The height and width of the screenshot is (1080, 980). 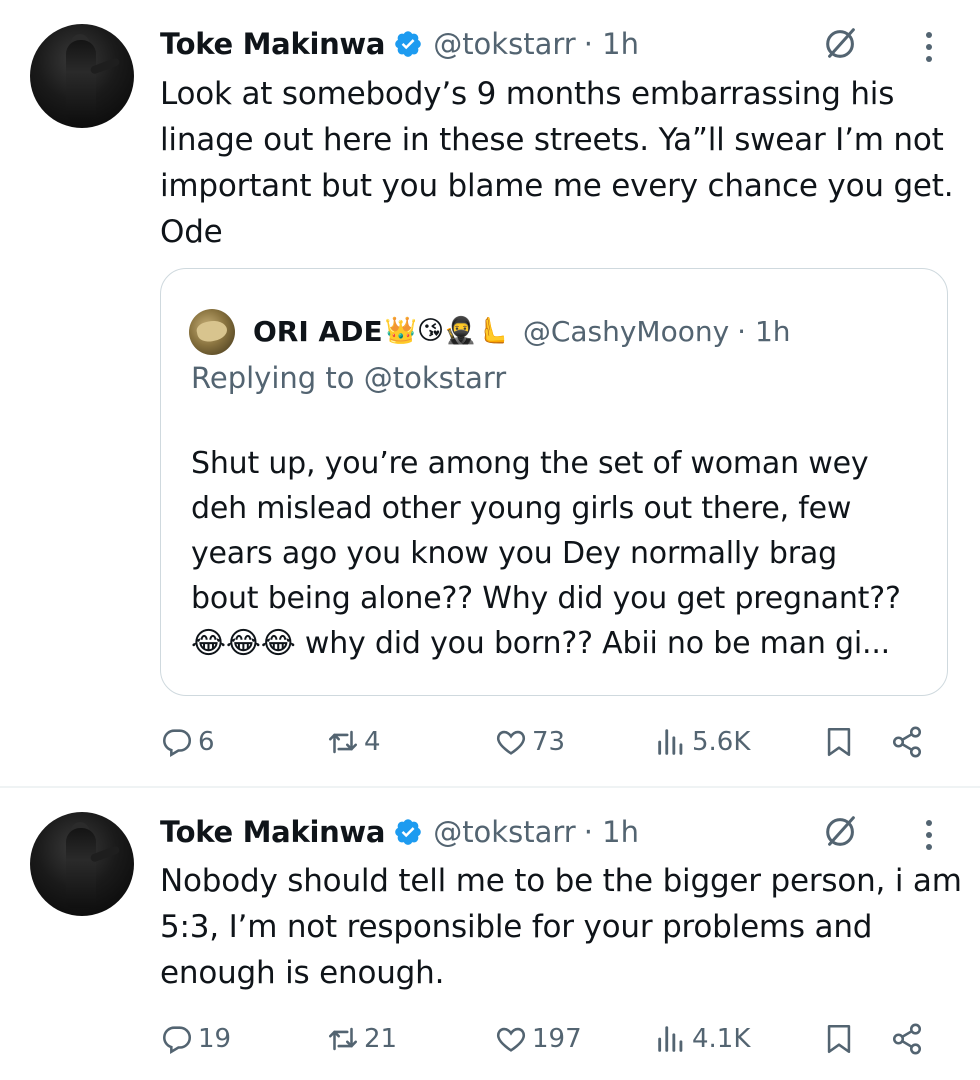 I want to click on quoted-author-handle: @CashyMoony, so click(x=626, y=331).